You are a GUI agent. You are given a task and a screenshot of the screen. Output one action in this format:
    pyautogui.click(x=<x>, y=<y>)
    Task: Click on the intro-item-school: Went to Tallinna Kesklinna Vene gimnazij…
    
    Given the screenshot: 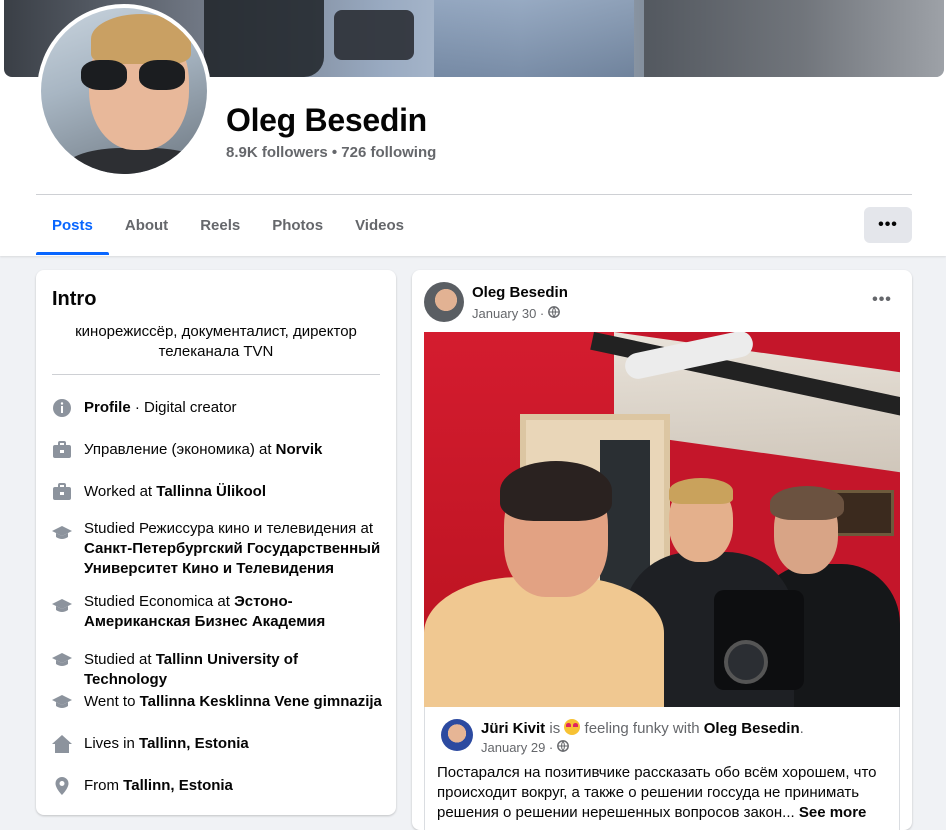 What is the action you would take?
    pyautogui.click(x=217, y=702)
    